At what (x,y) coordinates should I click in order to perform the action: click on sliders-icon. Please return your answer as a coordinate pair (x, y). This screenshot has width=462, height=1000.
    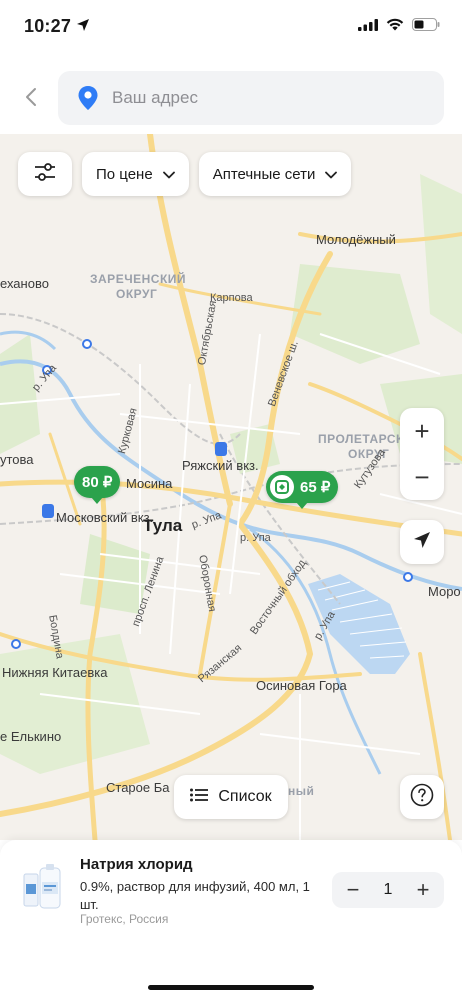
    Looking at the image, I should click on (45, 174).